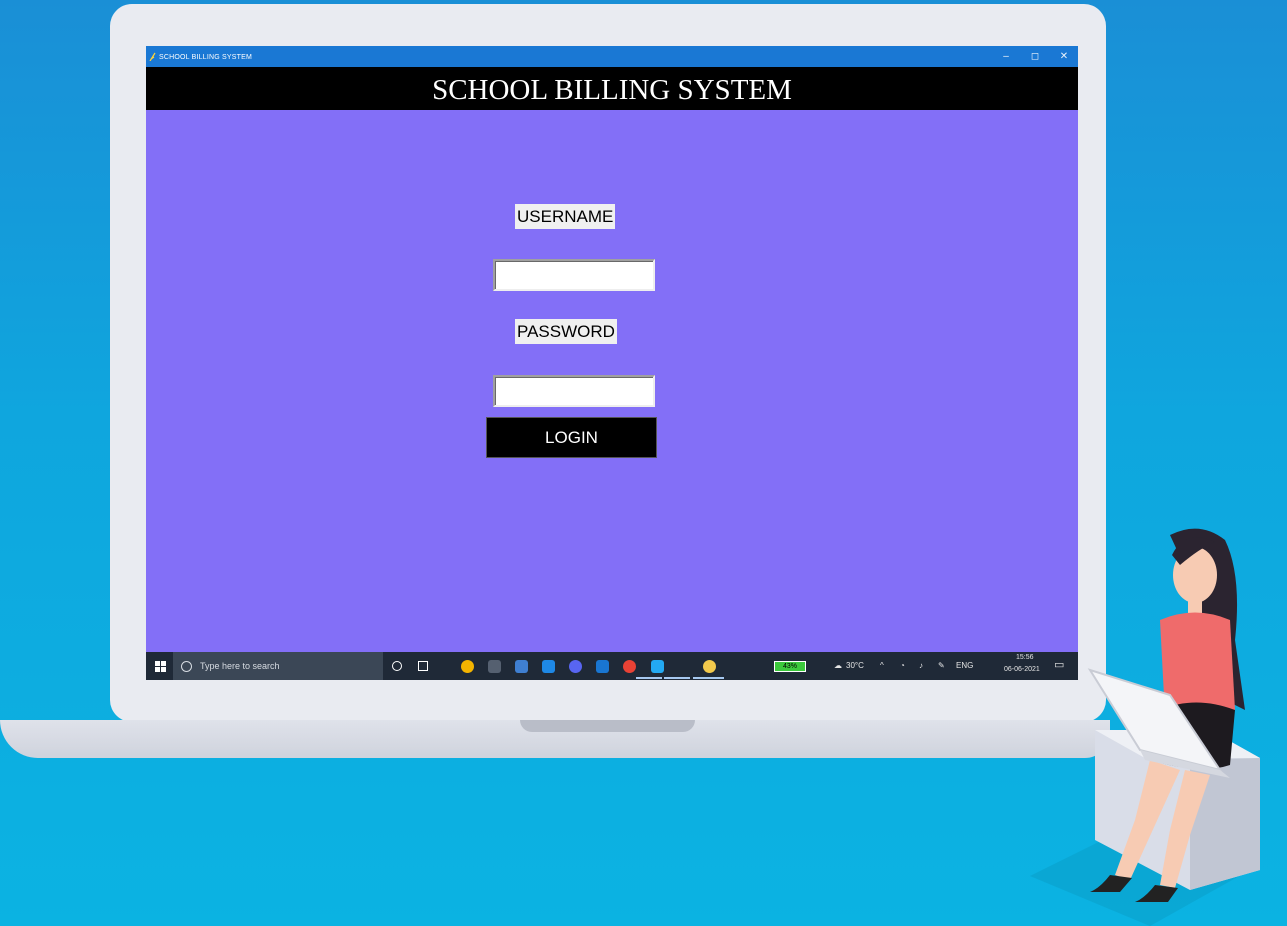  What do you see at coordinates (186, 666) in the screenshot?
I see `search-icon` at bounding box center [186, 666].